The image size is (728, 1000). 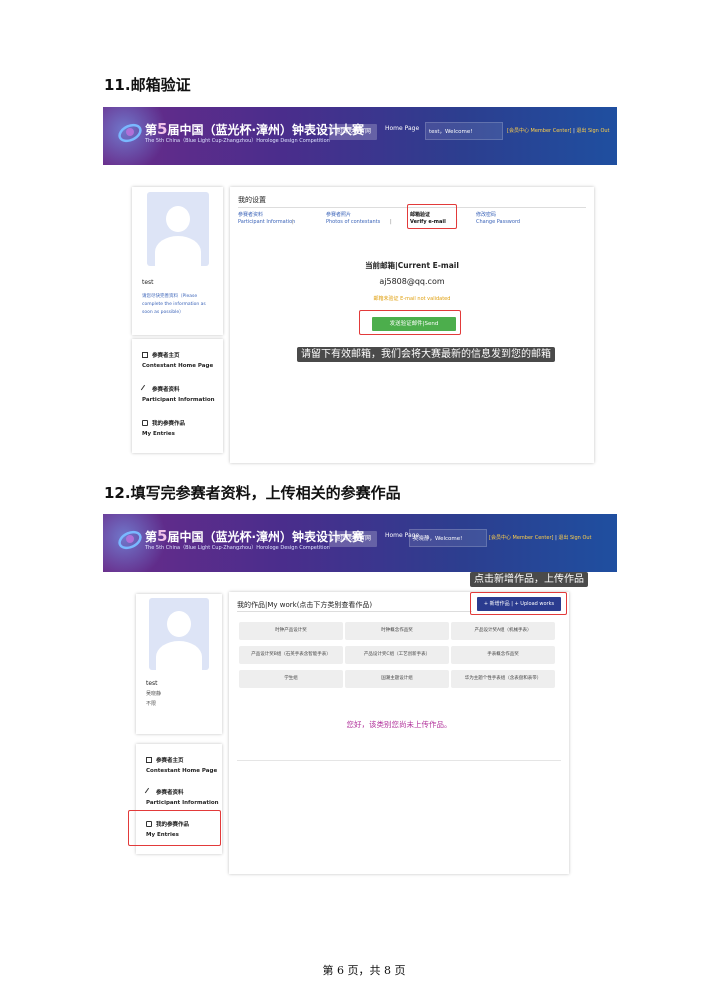 I want to click on highlight-upload-button, so click(x=518, y=603).